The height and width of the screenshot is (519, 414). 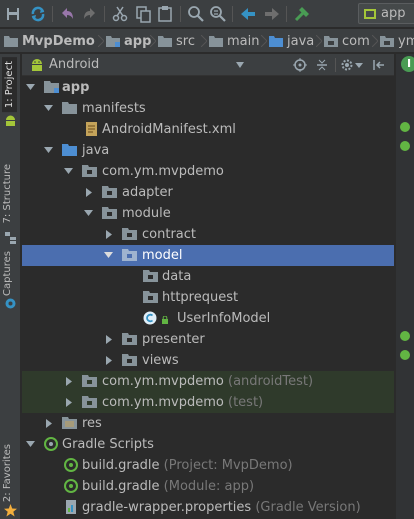 I want to click on sync-icon, so click(x=38, y=14).